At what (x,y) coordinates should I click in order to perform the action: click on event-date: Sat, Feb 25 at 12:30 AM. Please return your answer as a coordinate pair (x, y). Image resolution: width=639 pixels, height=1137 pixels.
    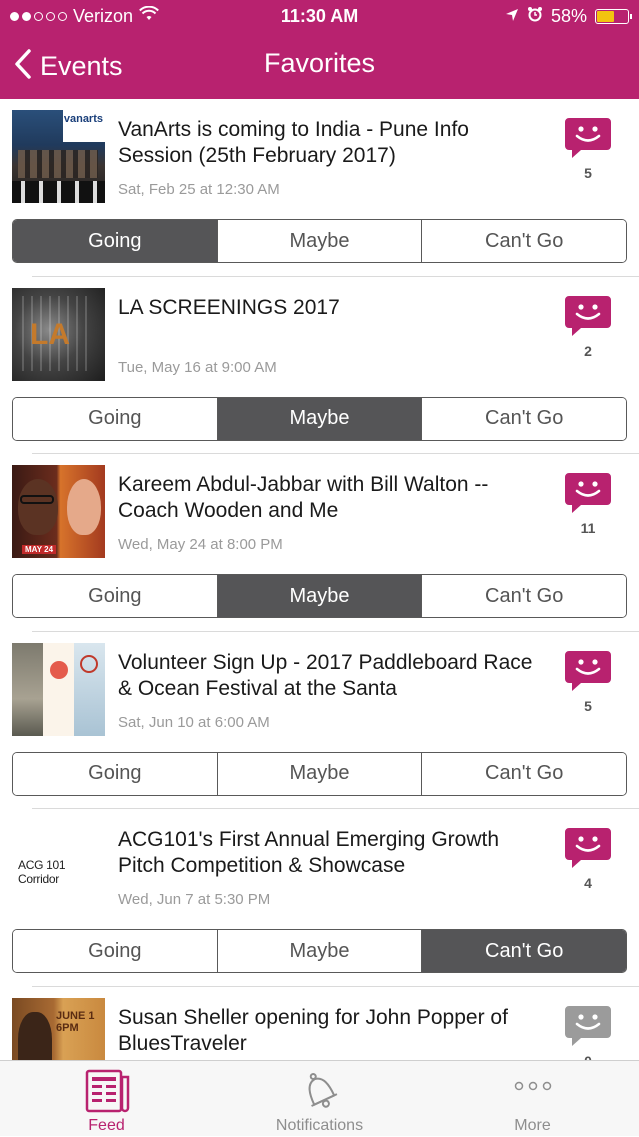
    Looking at the image, I should click on (199, 189).